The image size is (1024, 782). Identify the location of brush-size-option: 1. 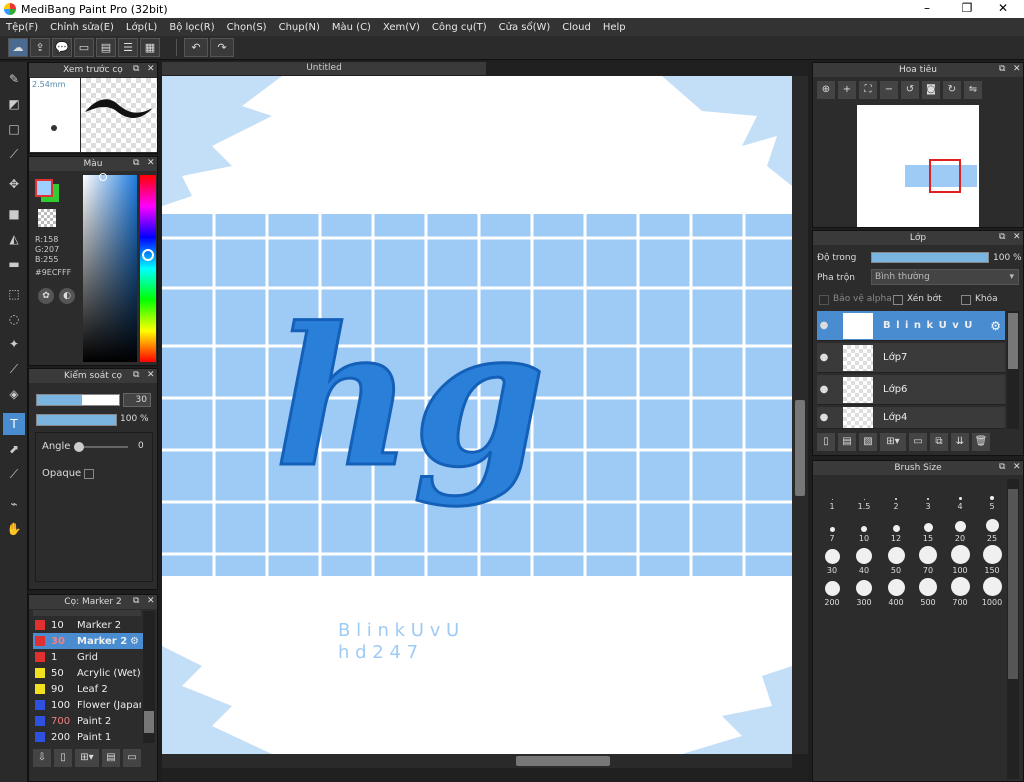
(832, 496).